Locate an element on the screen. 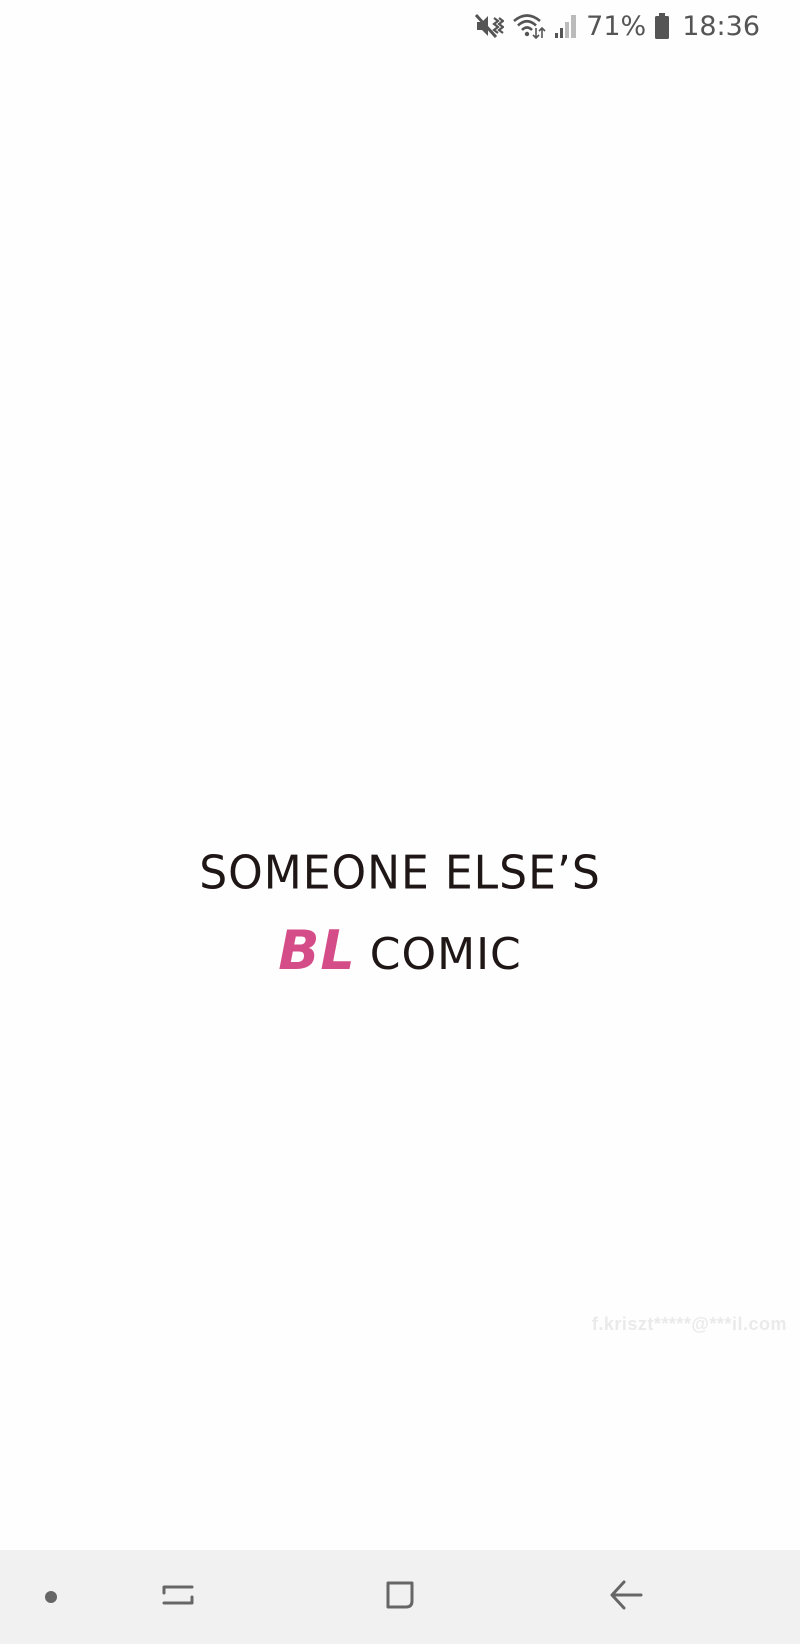 This screenshot has height=1644, width=800. title-bl: BL is located at coordinates (317, 950).